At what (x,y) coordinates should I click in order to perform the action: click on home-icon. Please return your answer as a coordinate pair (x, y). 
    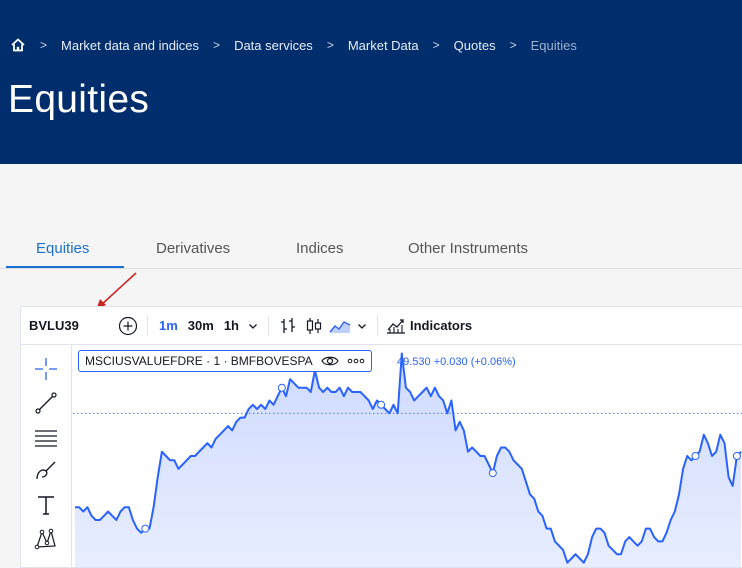
    Looking at the image, I should click on (18, 45).